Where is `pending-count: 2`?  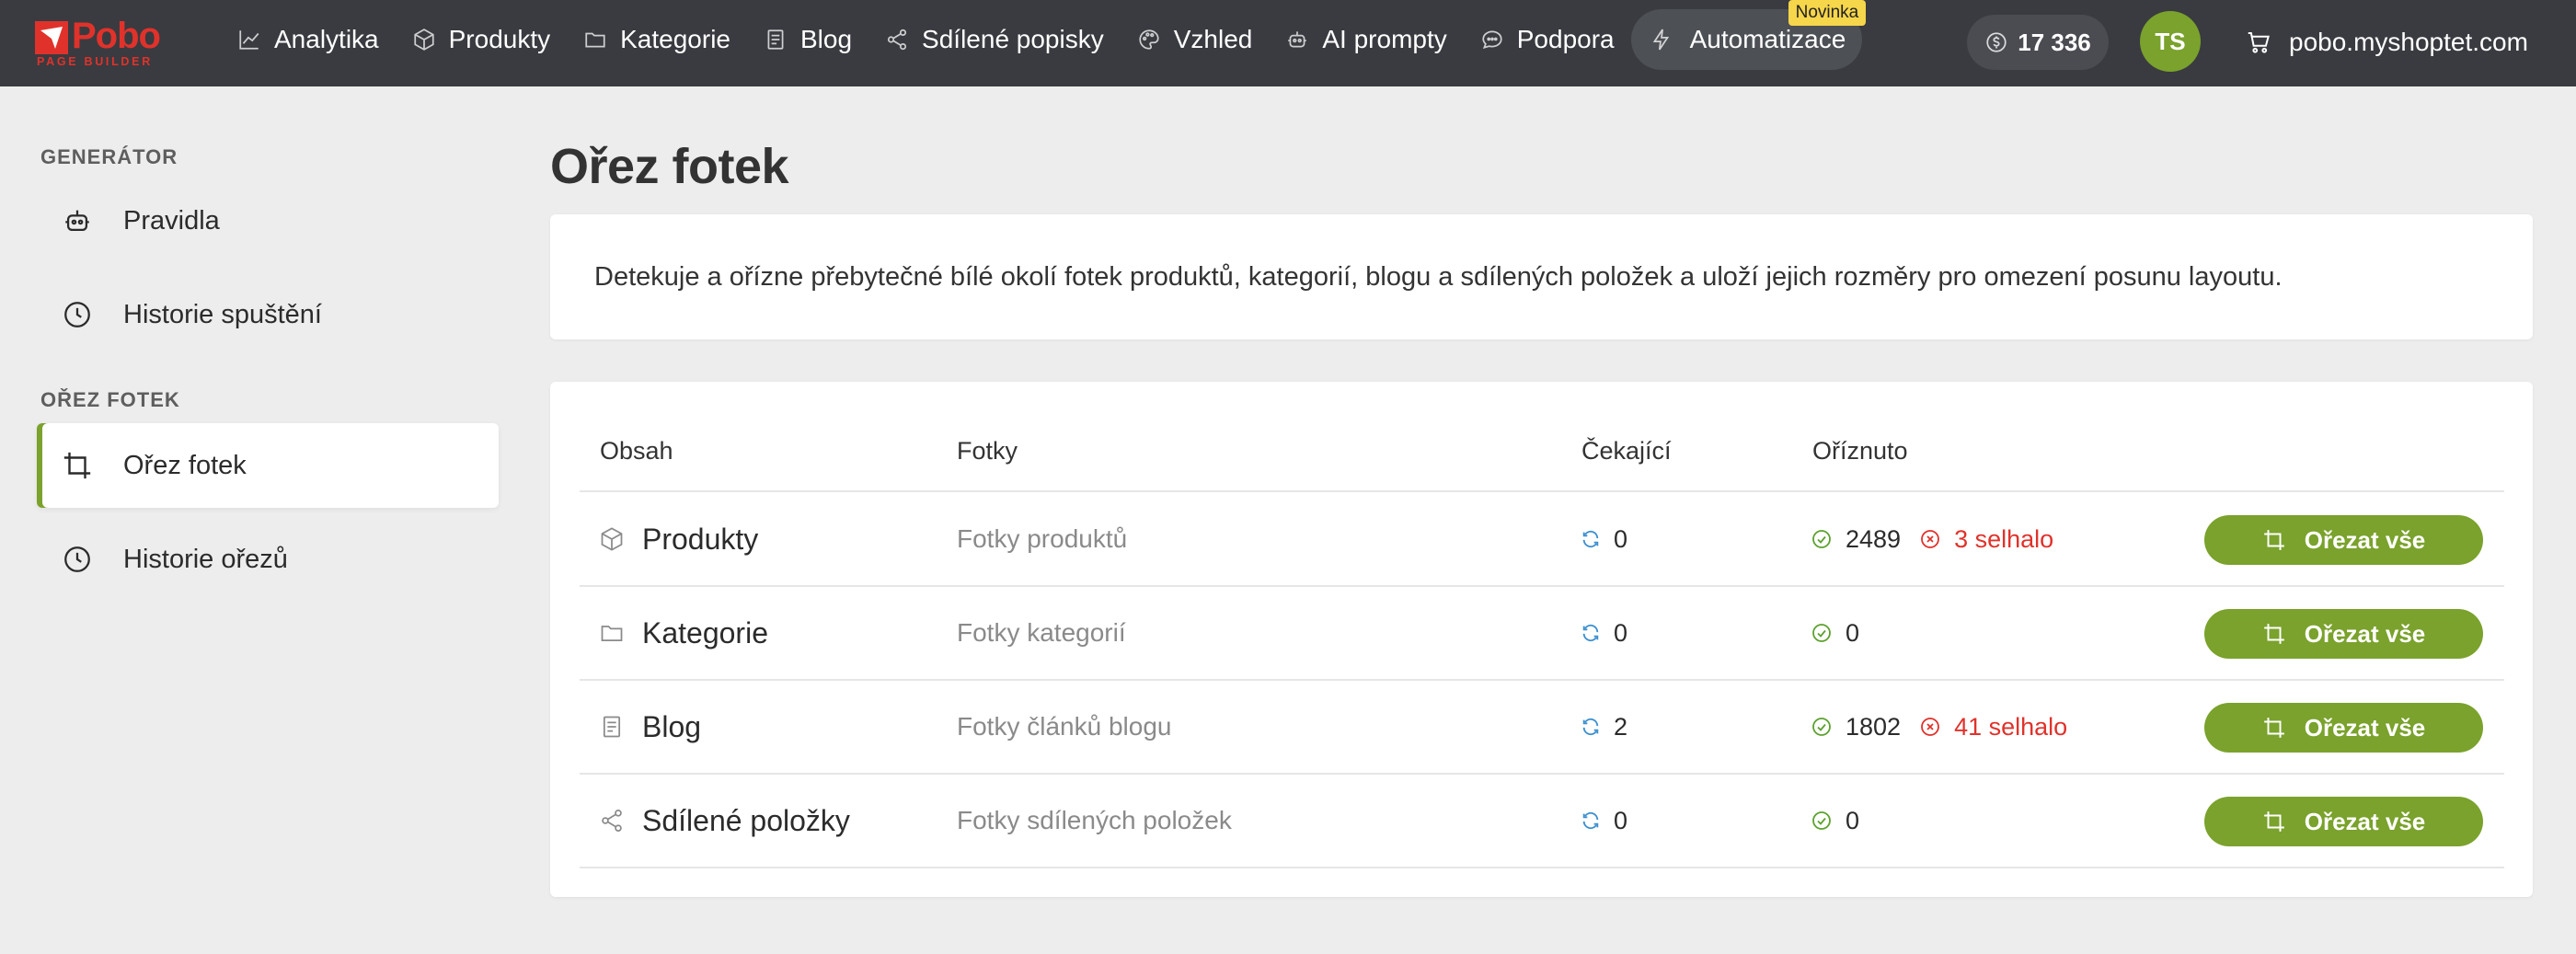 pending-count: 2 is located at coordinates (1621, 726).